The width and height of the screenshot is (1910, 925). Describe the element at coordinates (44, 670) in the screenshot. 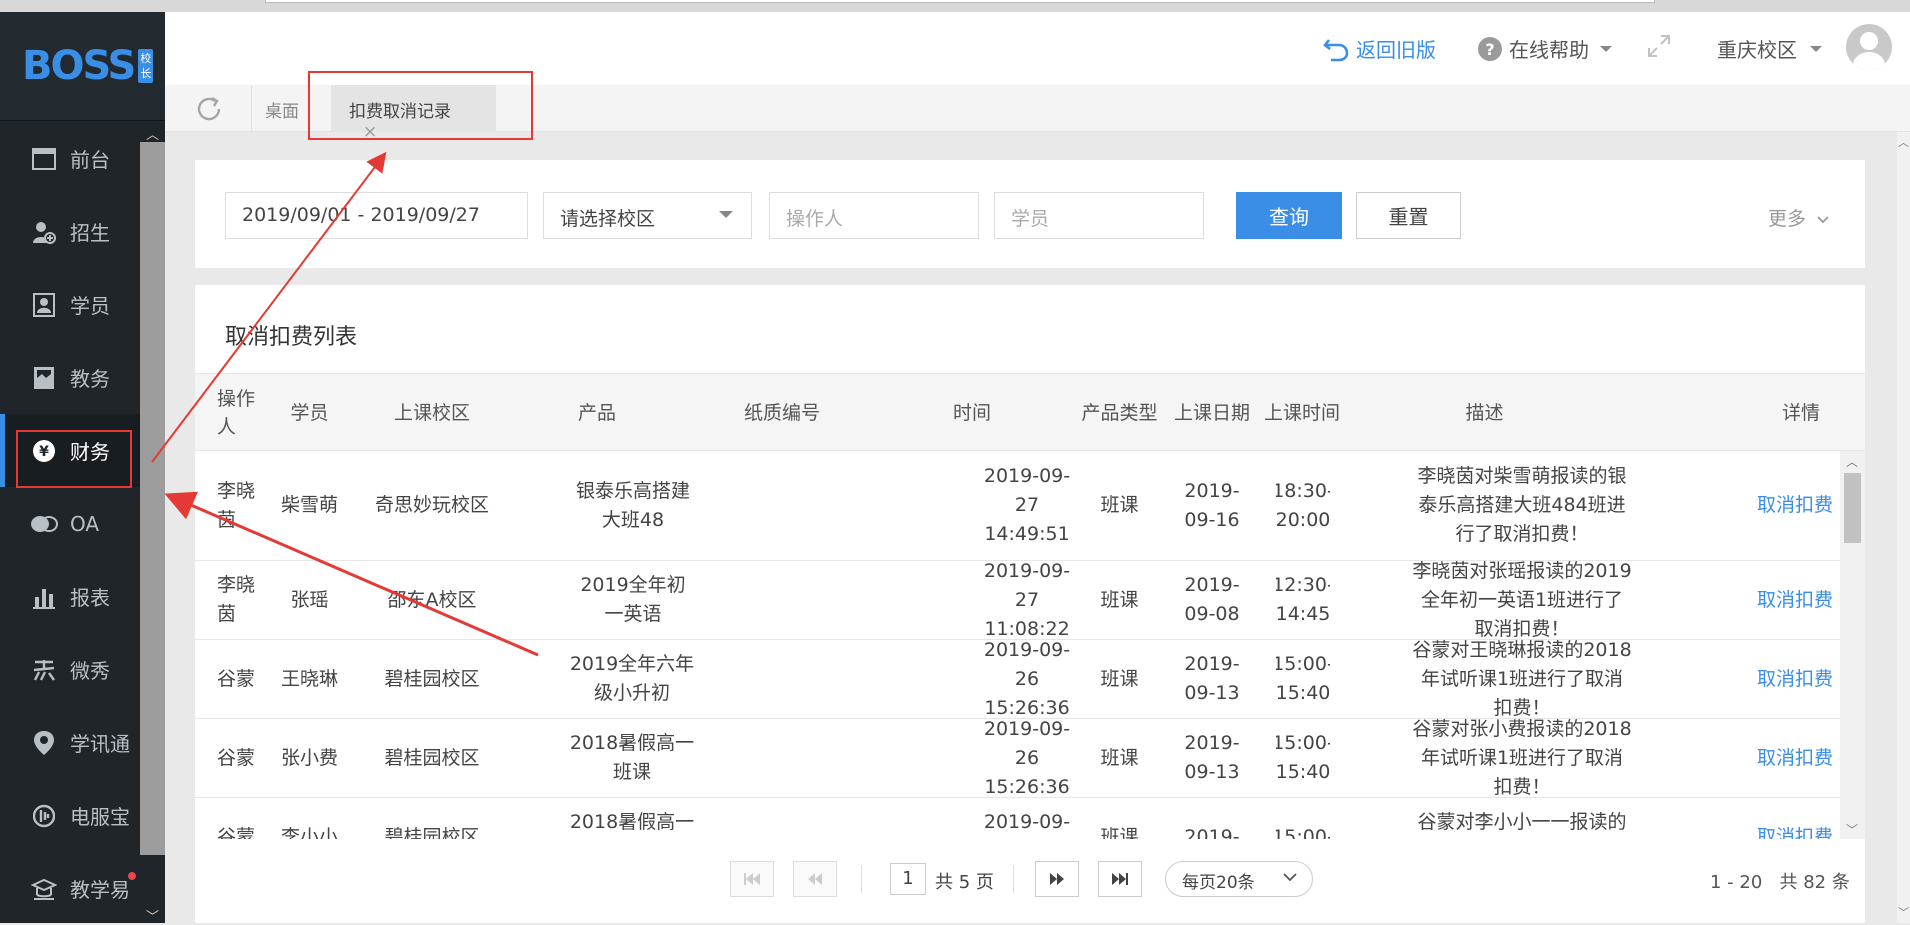

I see `show-icon` at that location.